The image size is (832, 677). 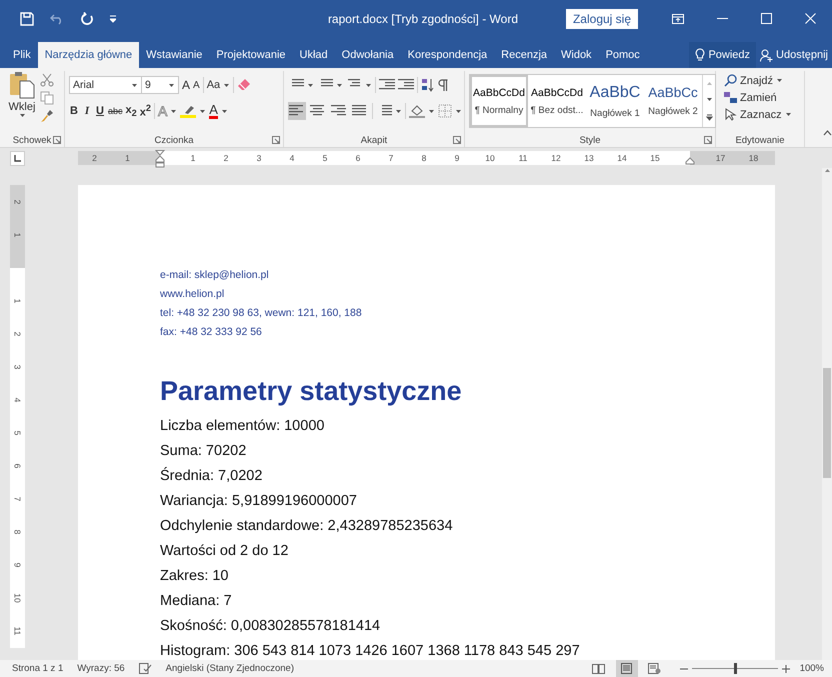 What do you see at coordinates (17, 367) in the screenshot?
I see `ruler-number: 3` at bounding box center [17, 367].